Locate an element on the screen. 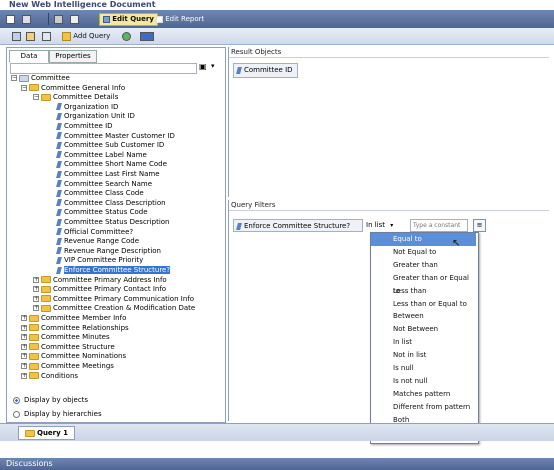  tree-node: Committee Class Description is located at coordinates (111, 203).